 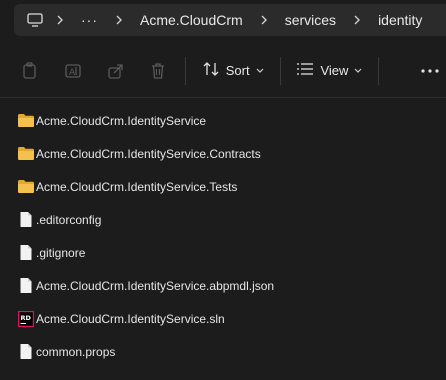 I want to click on list-item: Acme.CloudCrm.IdentityService.Tests, so click(x=223, y=186).